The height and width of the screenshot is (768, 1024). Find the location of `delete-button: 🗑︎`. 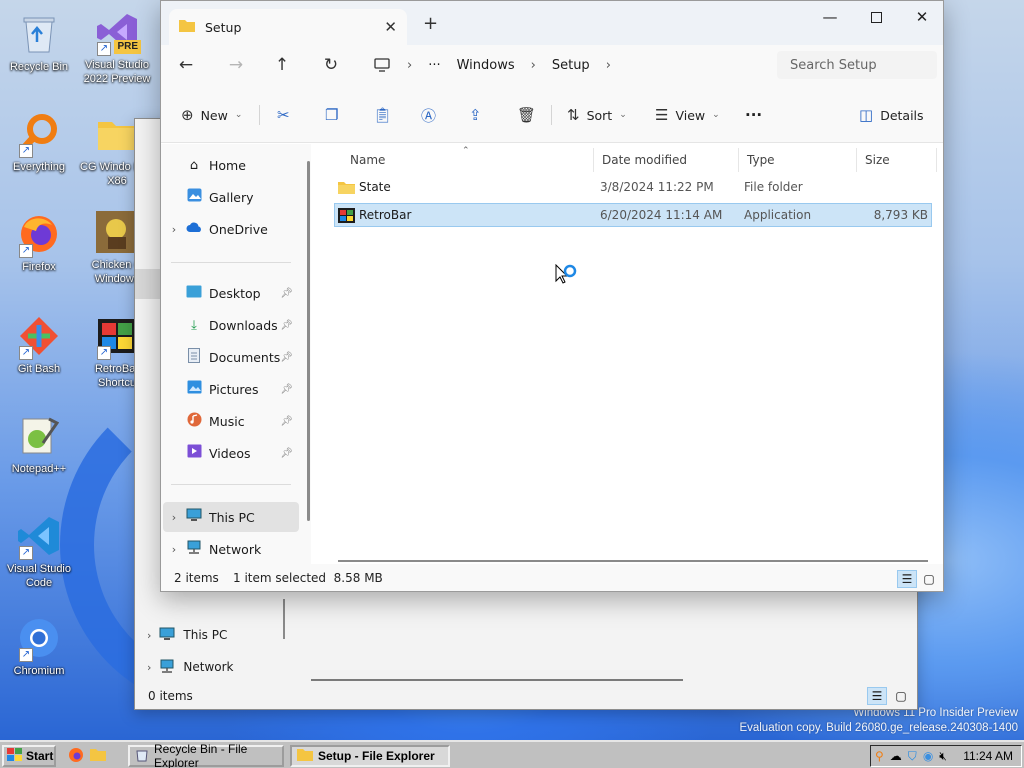

delete-button: 🗑︎ is located at coordinates (526, 115).